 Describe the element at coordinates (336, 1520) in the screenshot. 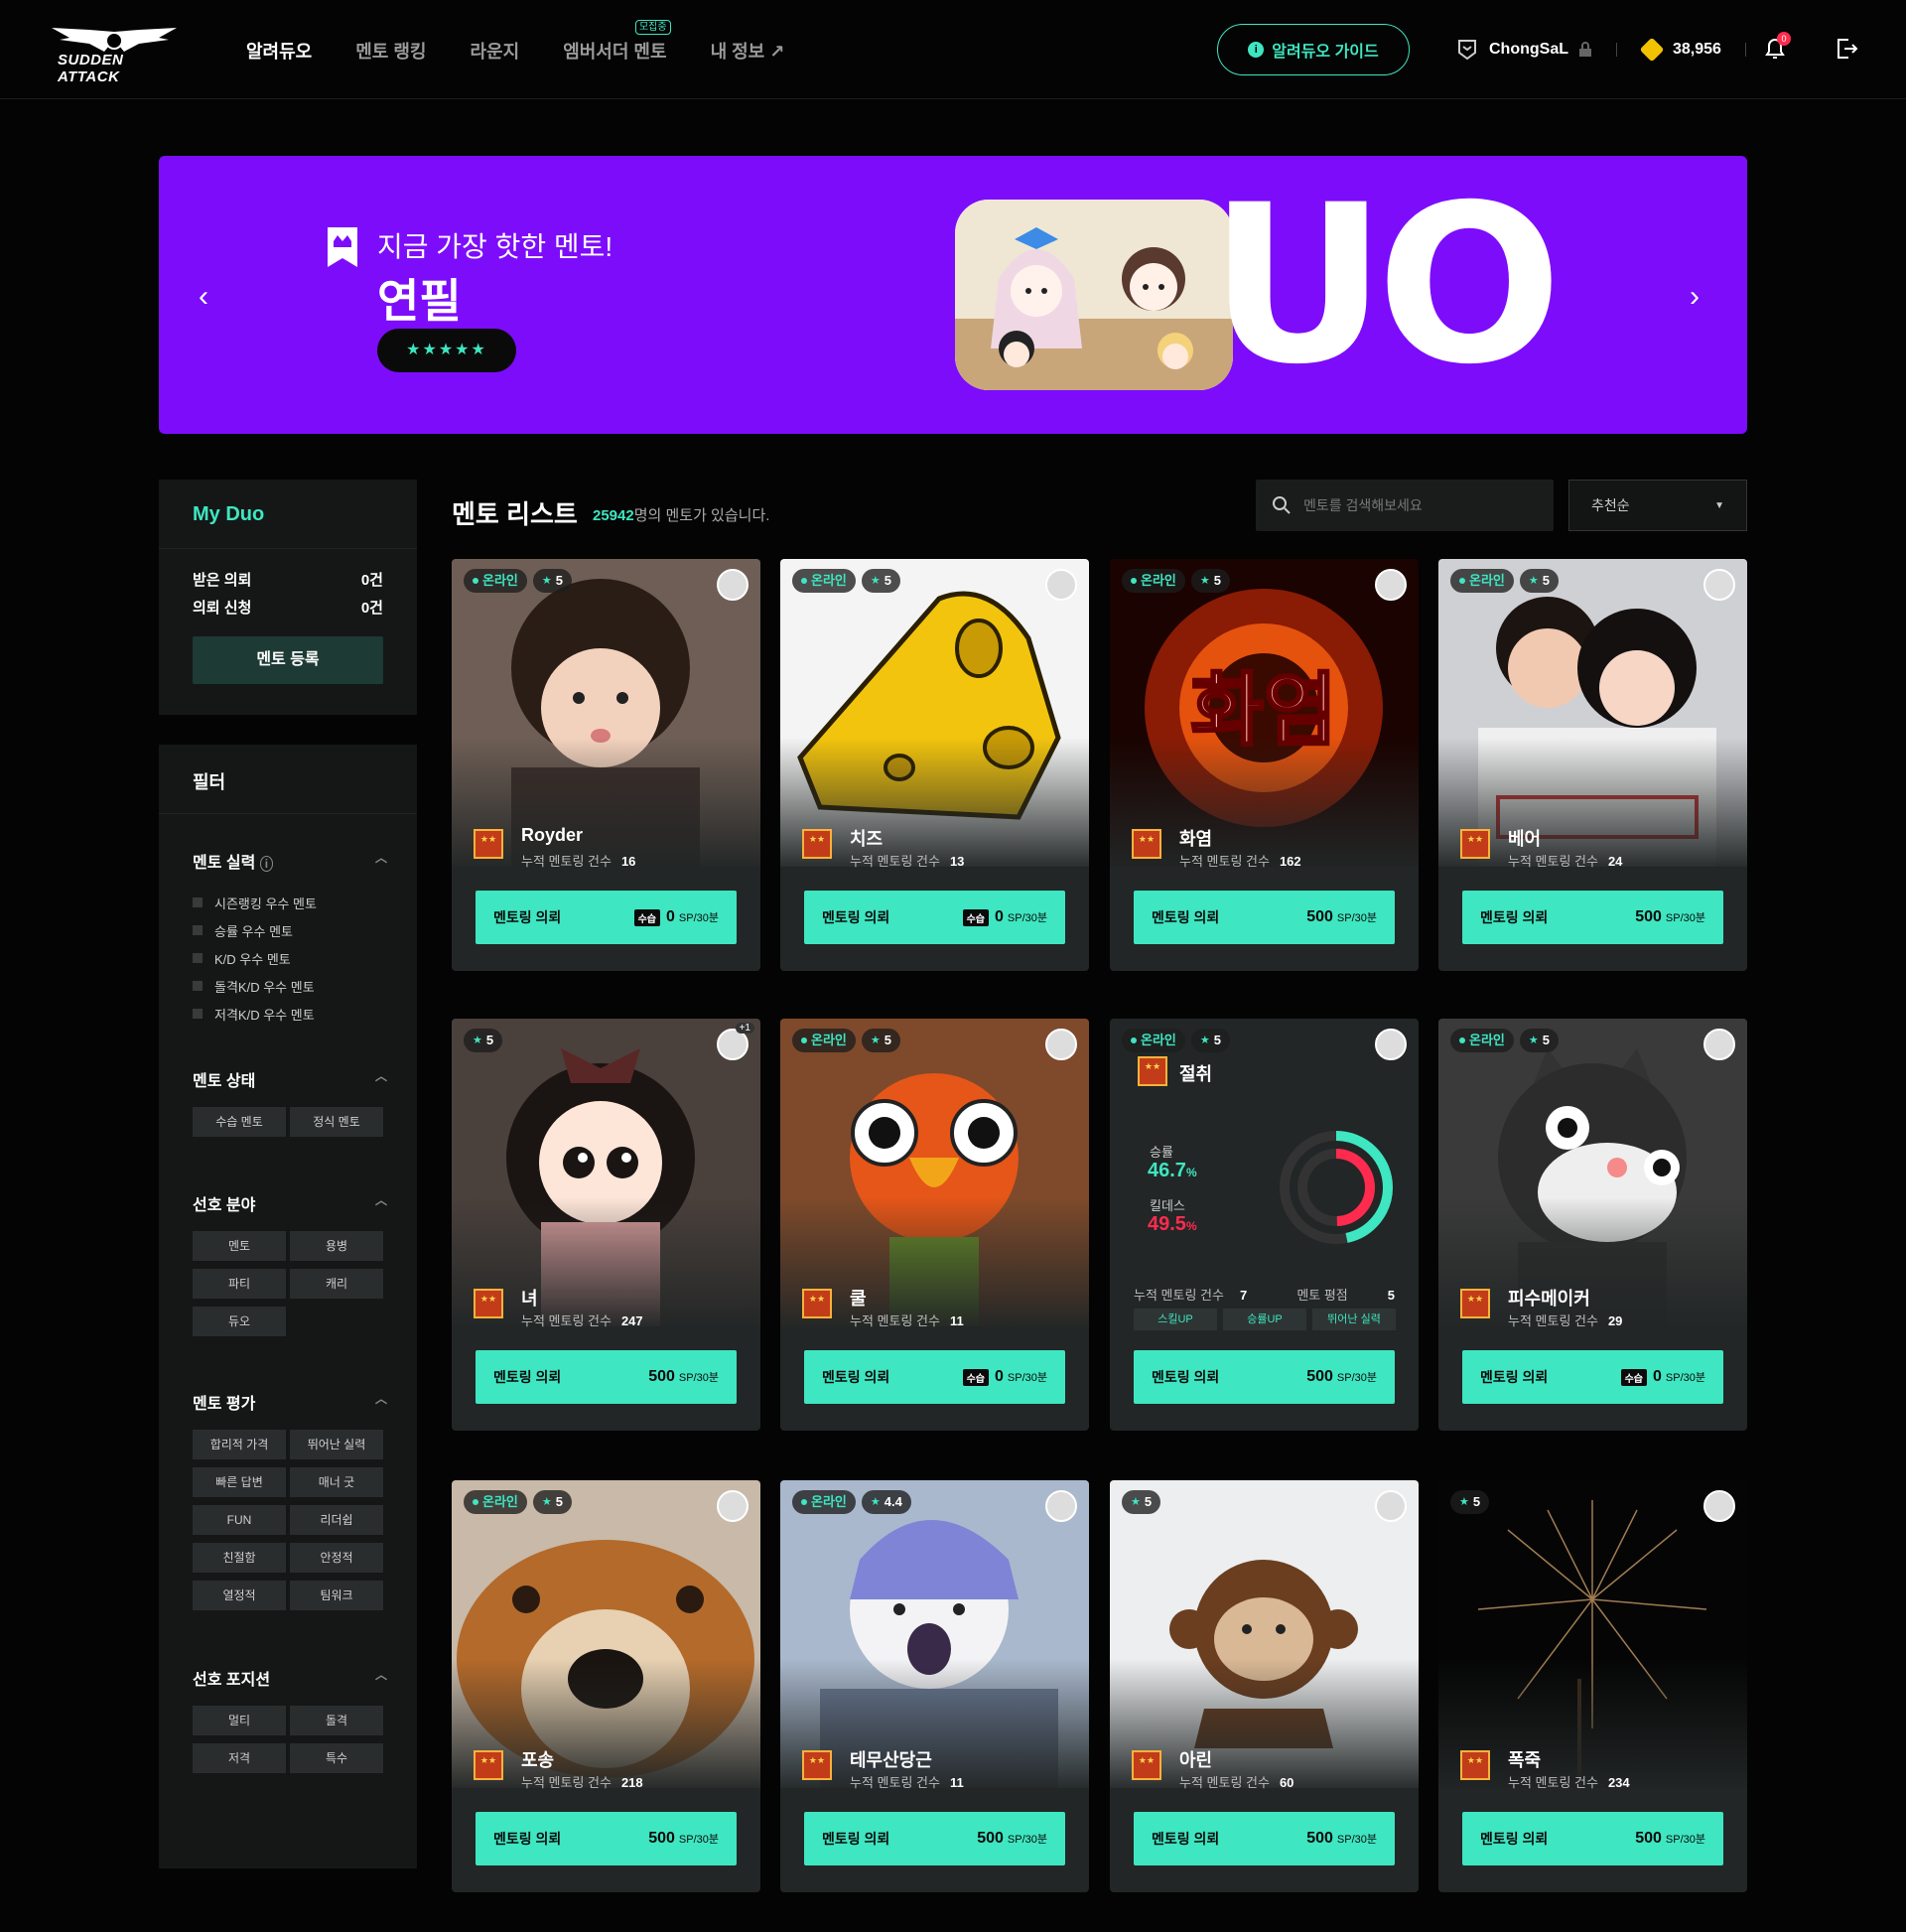

I see `rating-chip: 리더쉽` at that location.